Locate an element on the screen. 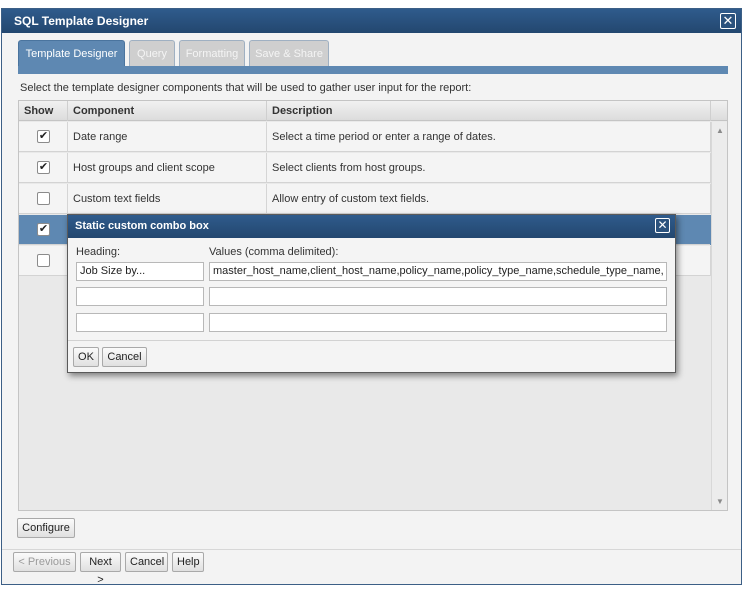  dialog-title: Static custom combo box is located at coordinates (371, 226).